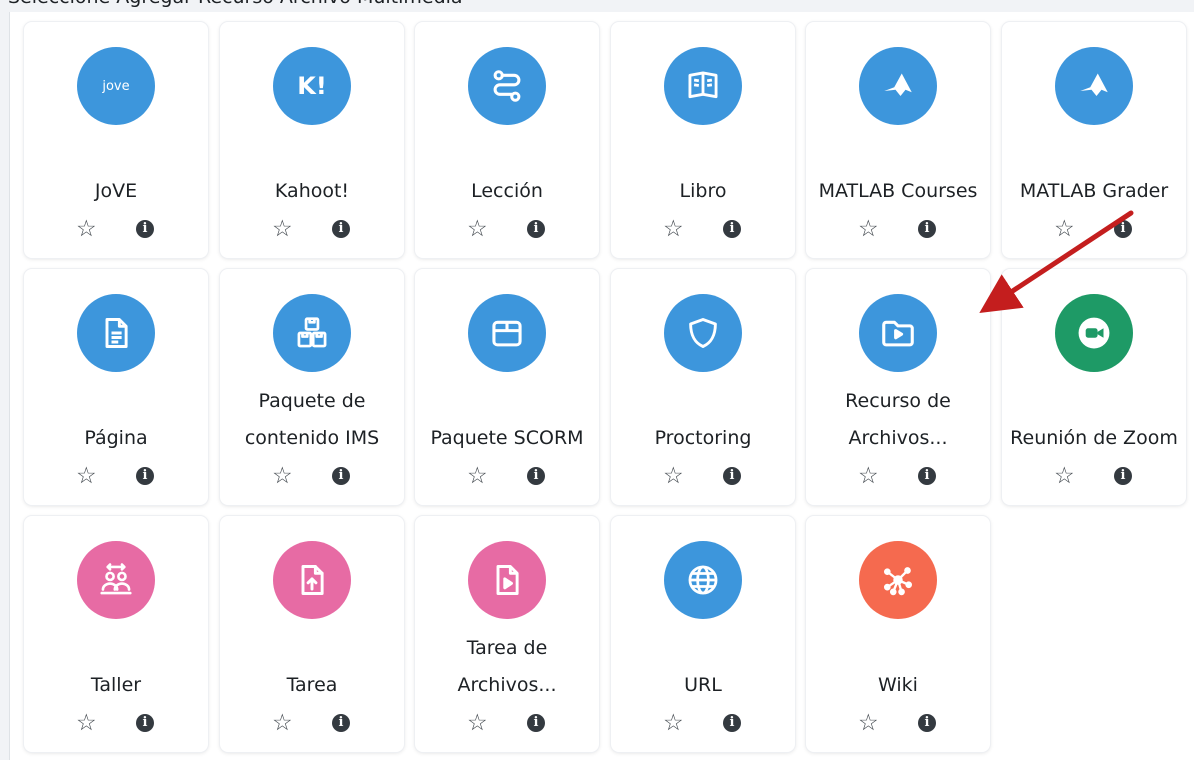  I want to click on activity-name: URL, so click(703, 664).